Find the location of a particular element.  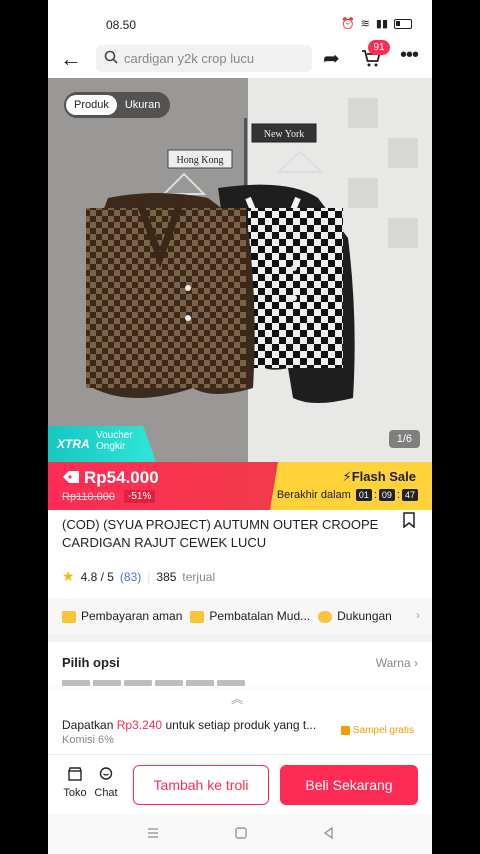

current-price: Rp54.000 is located at coordinates (121, 477).